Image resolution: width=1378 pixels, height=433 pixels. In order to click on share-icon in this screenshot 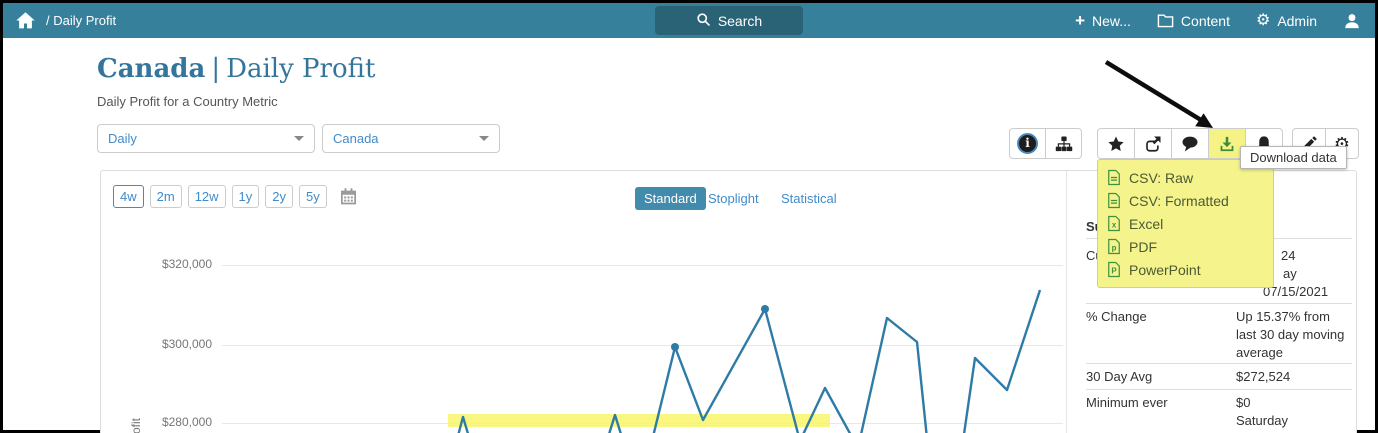, I will do `click(1153, 144)`.